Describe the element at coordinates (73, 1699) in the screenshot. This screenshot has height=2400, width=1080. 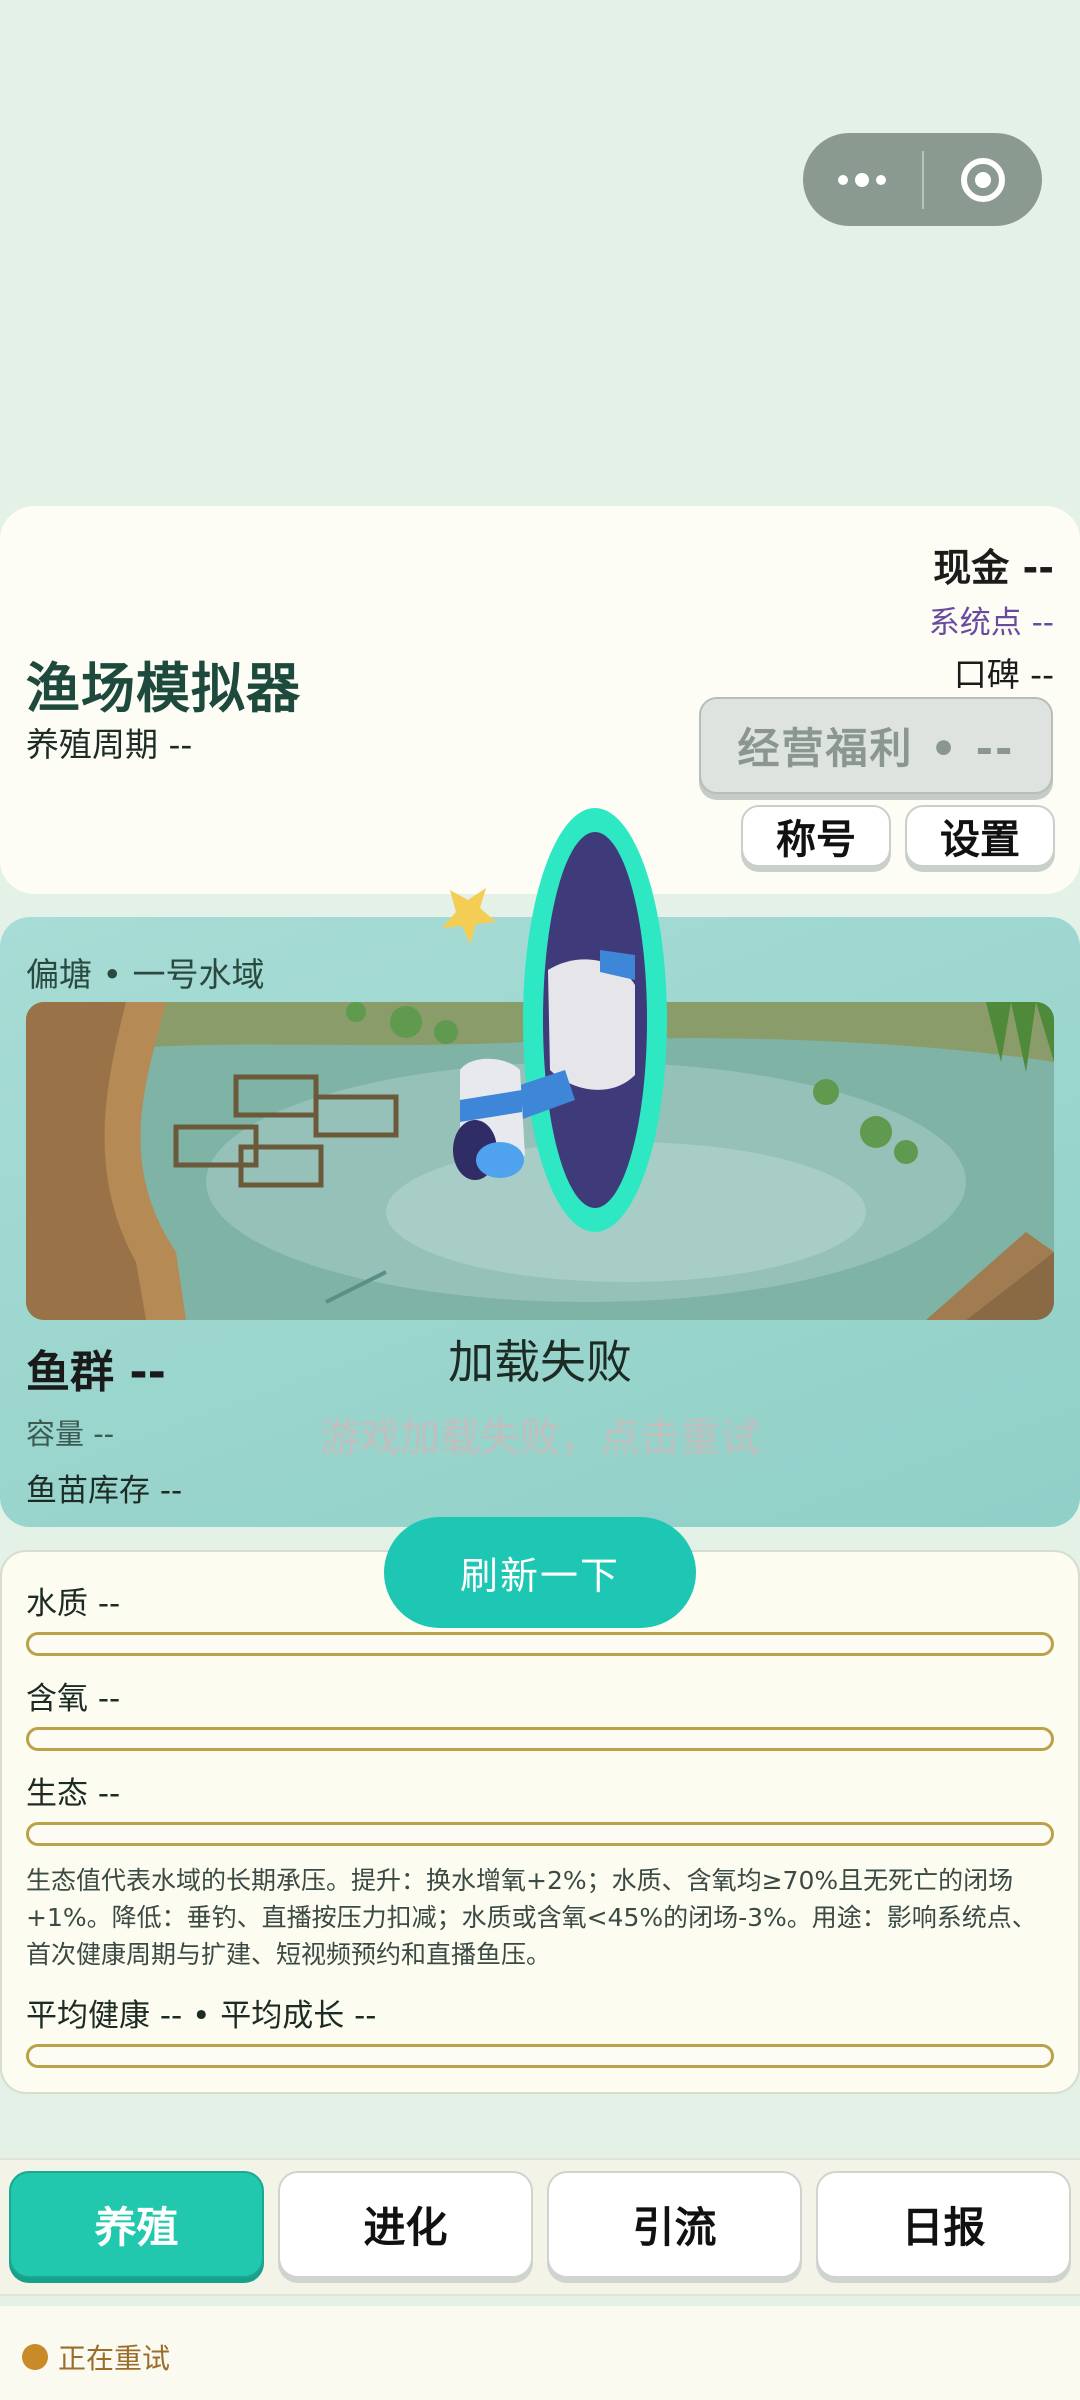
I see `oxygen-label: 含氧 --` at that location.